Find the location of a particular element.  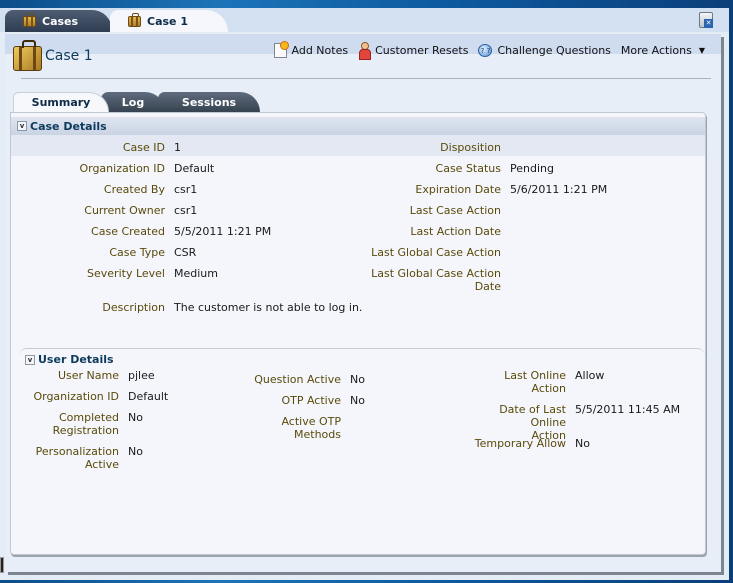

tab-sessions: Sessions is located at coordinates (209, 102).